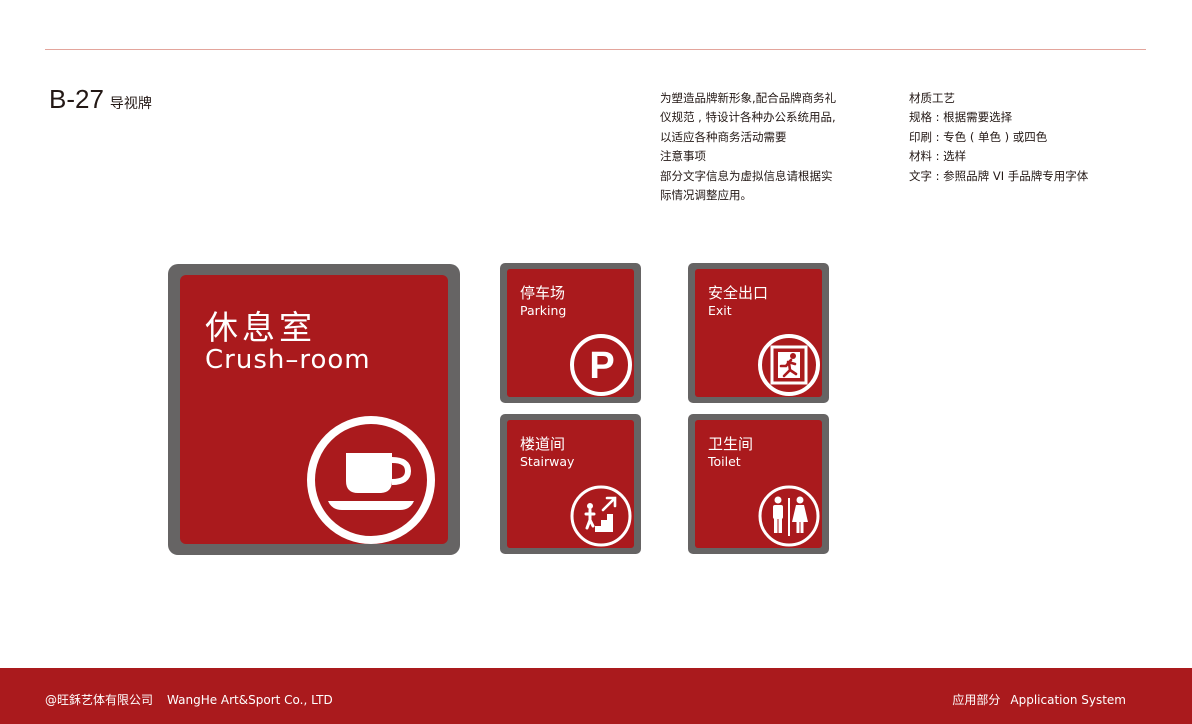  I want to click on sign-parking: 停车场 Parking P, so click(570, 333).